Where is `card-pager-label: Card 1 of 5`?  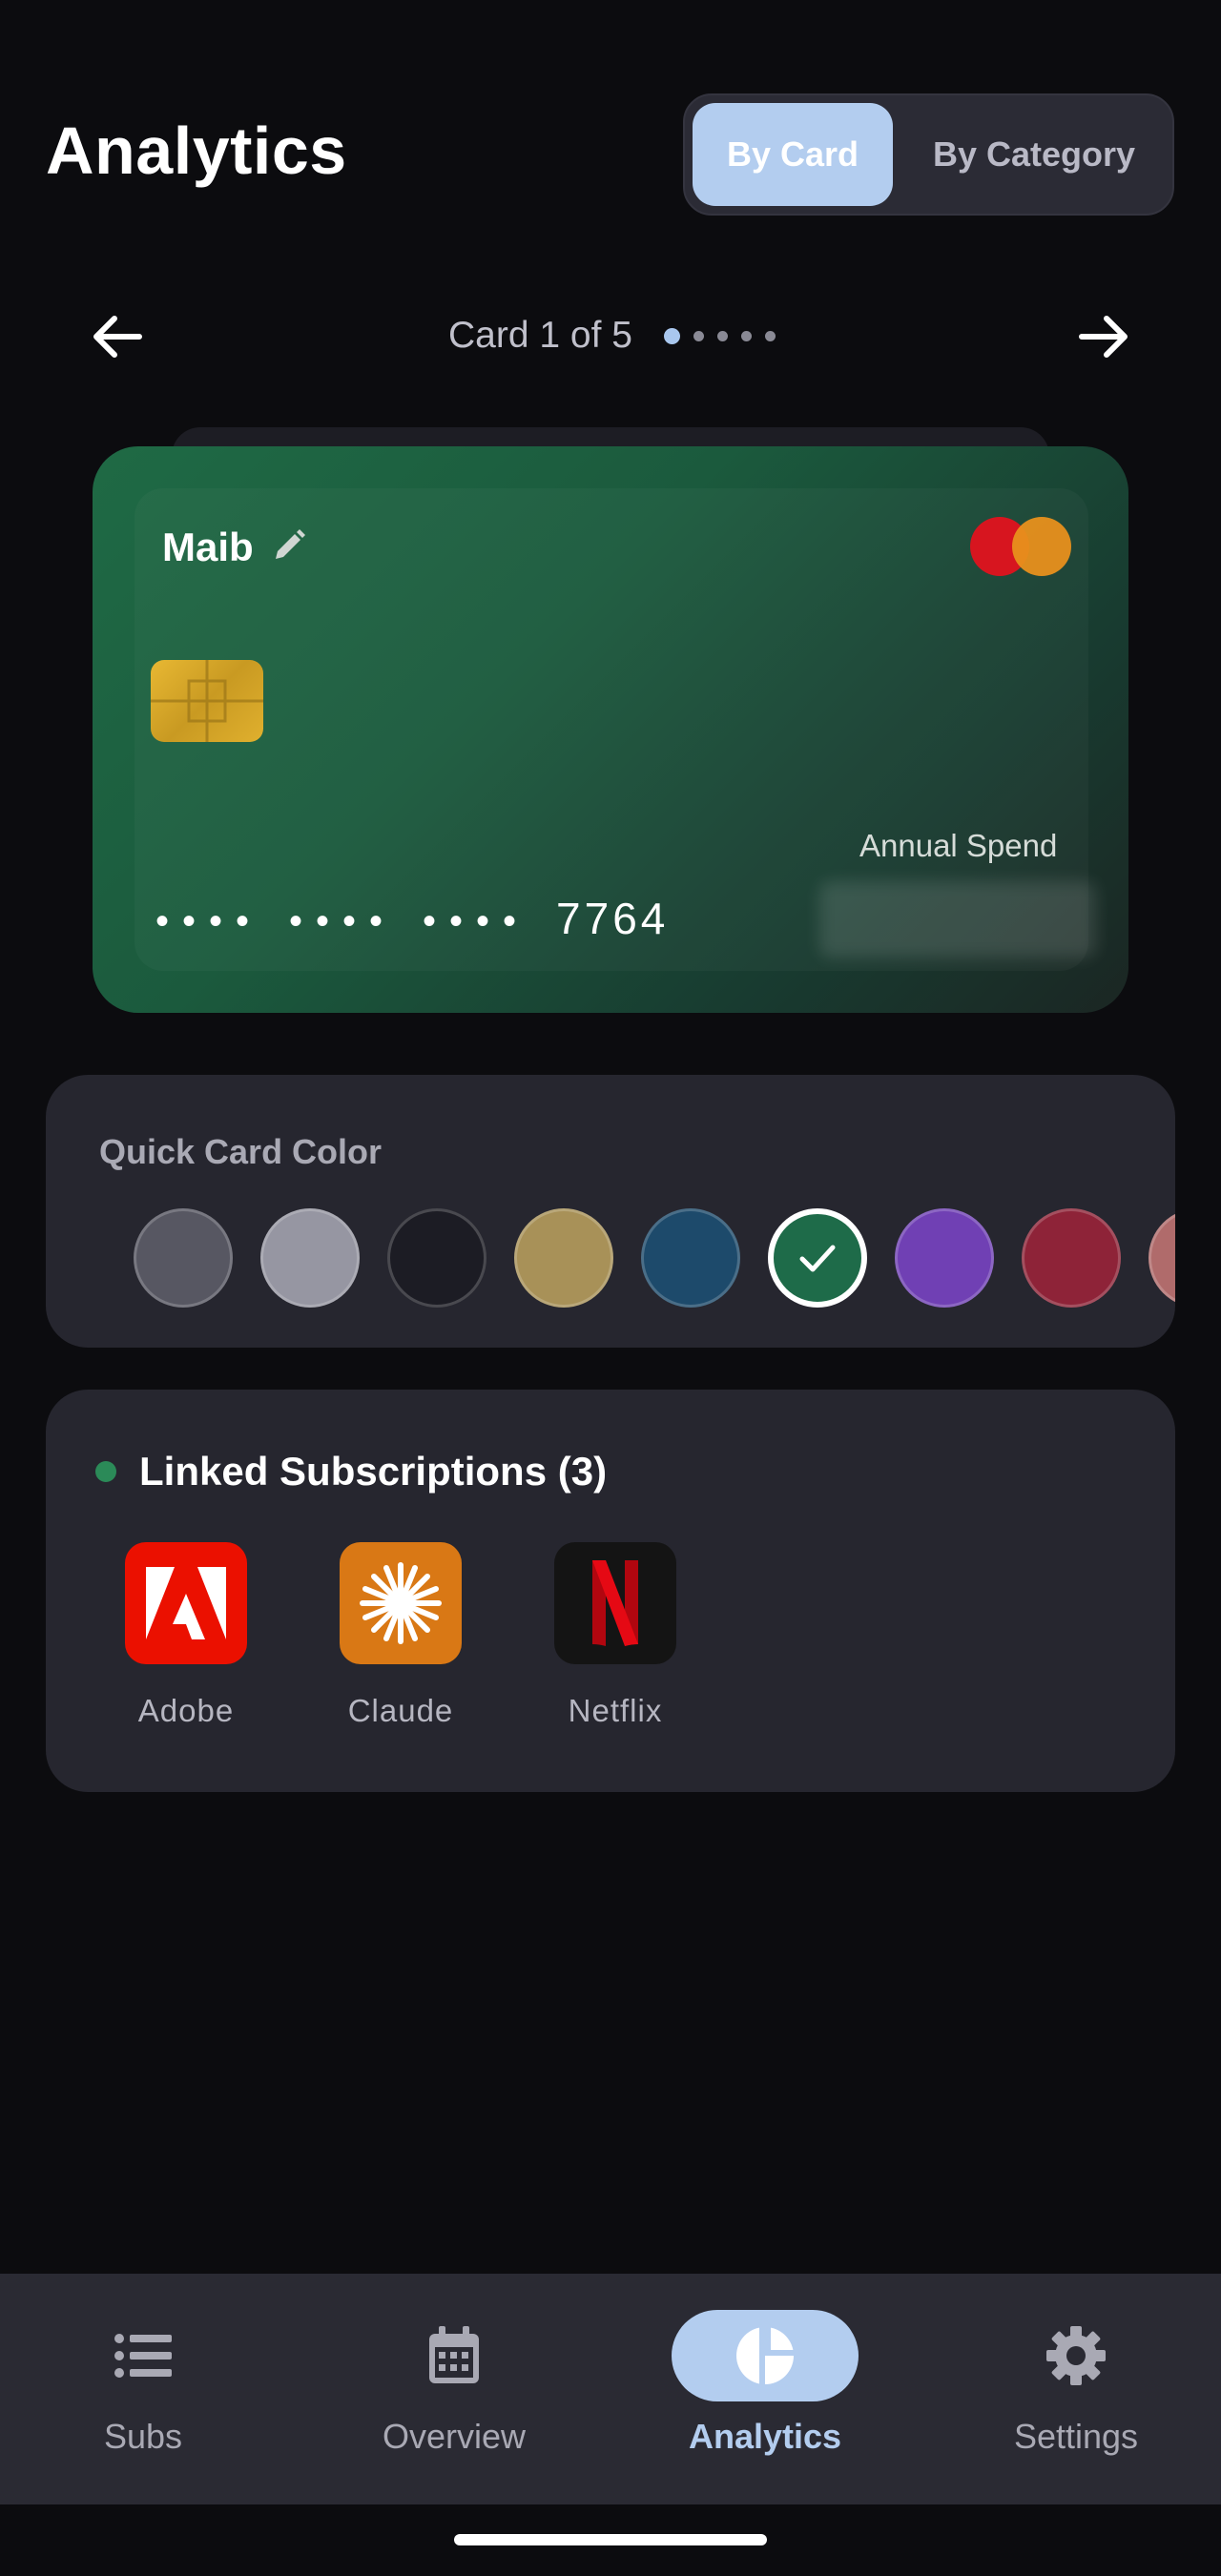 card-pager-label: Card 1 of 5 is located at coordinates (540, 335).